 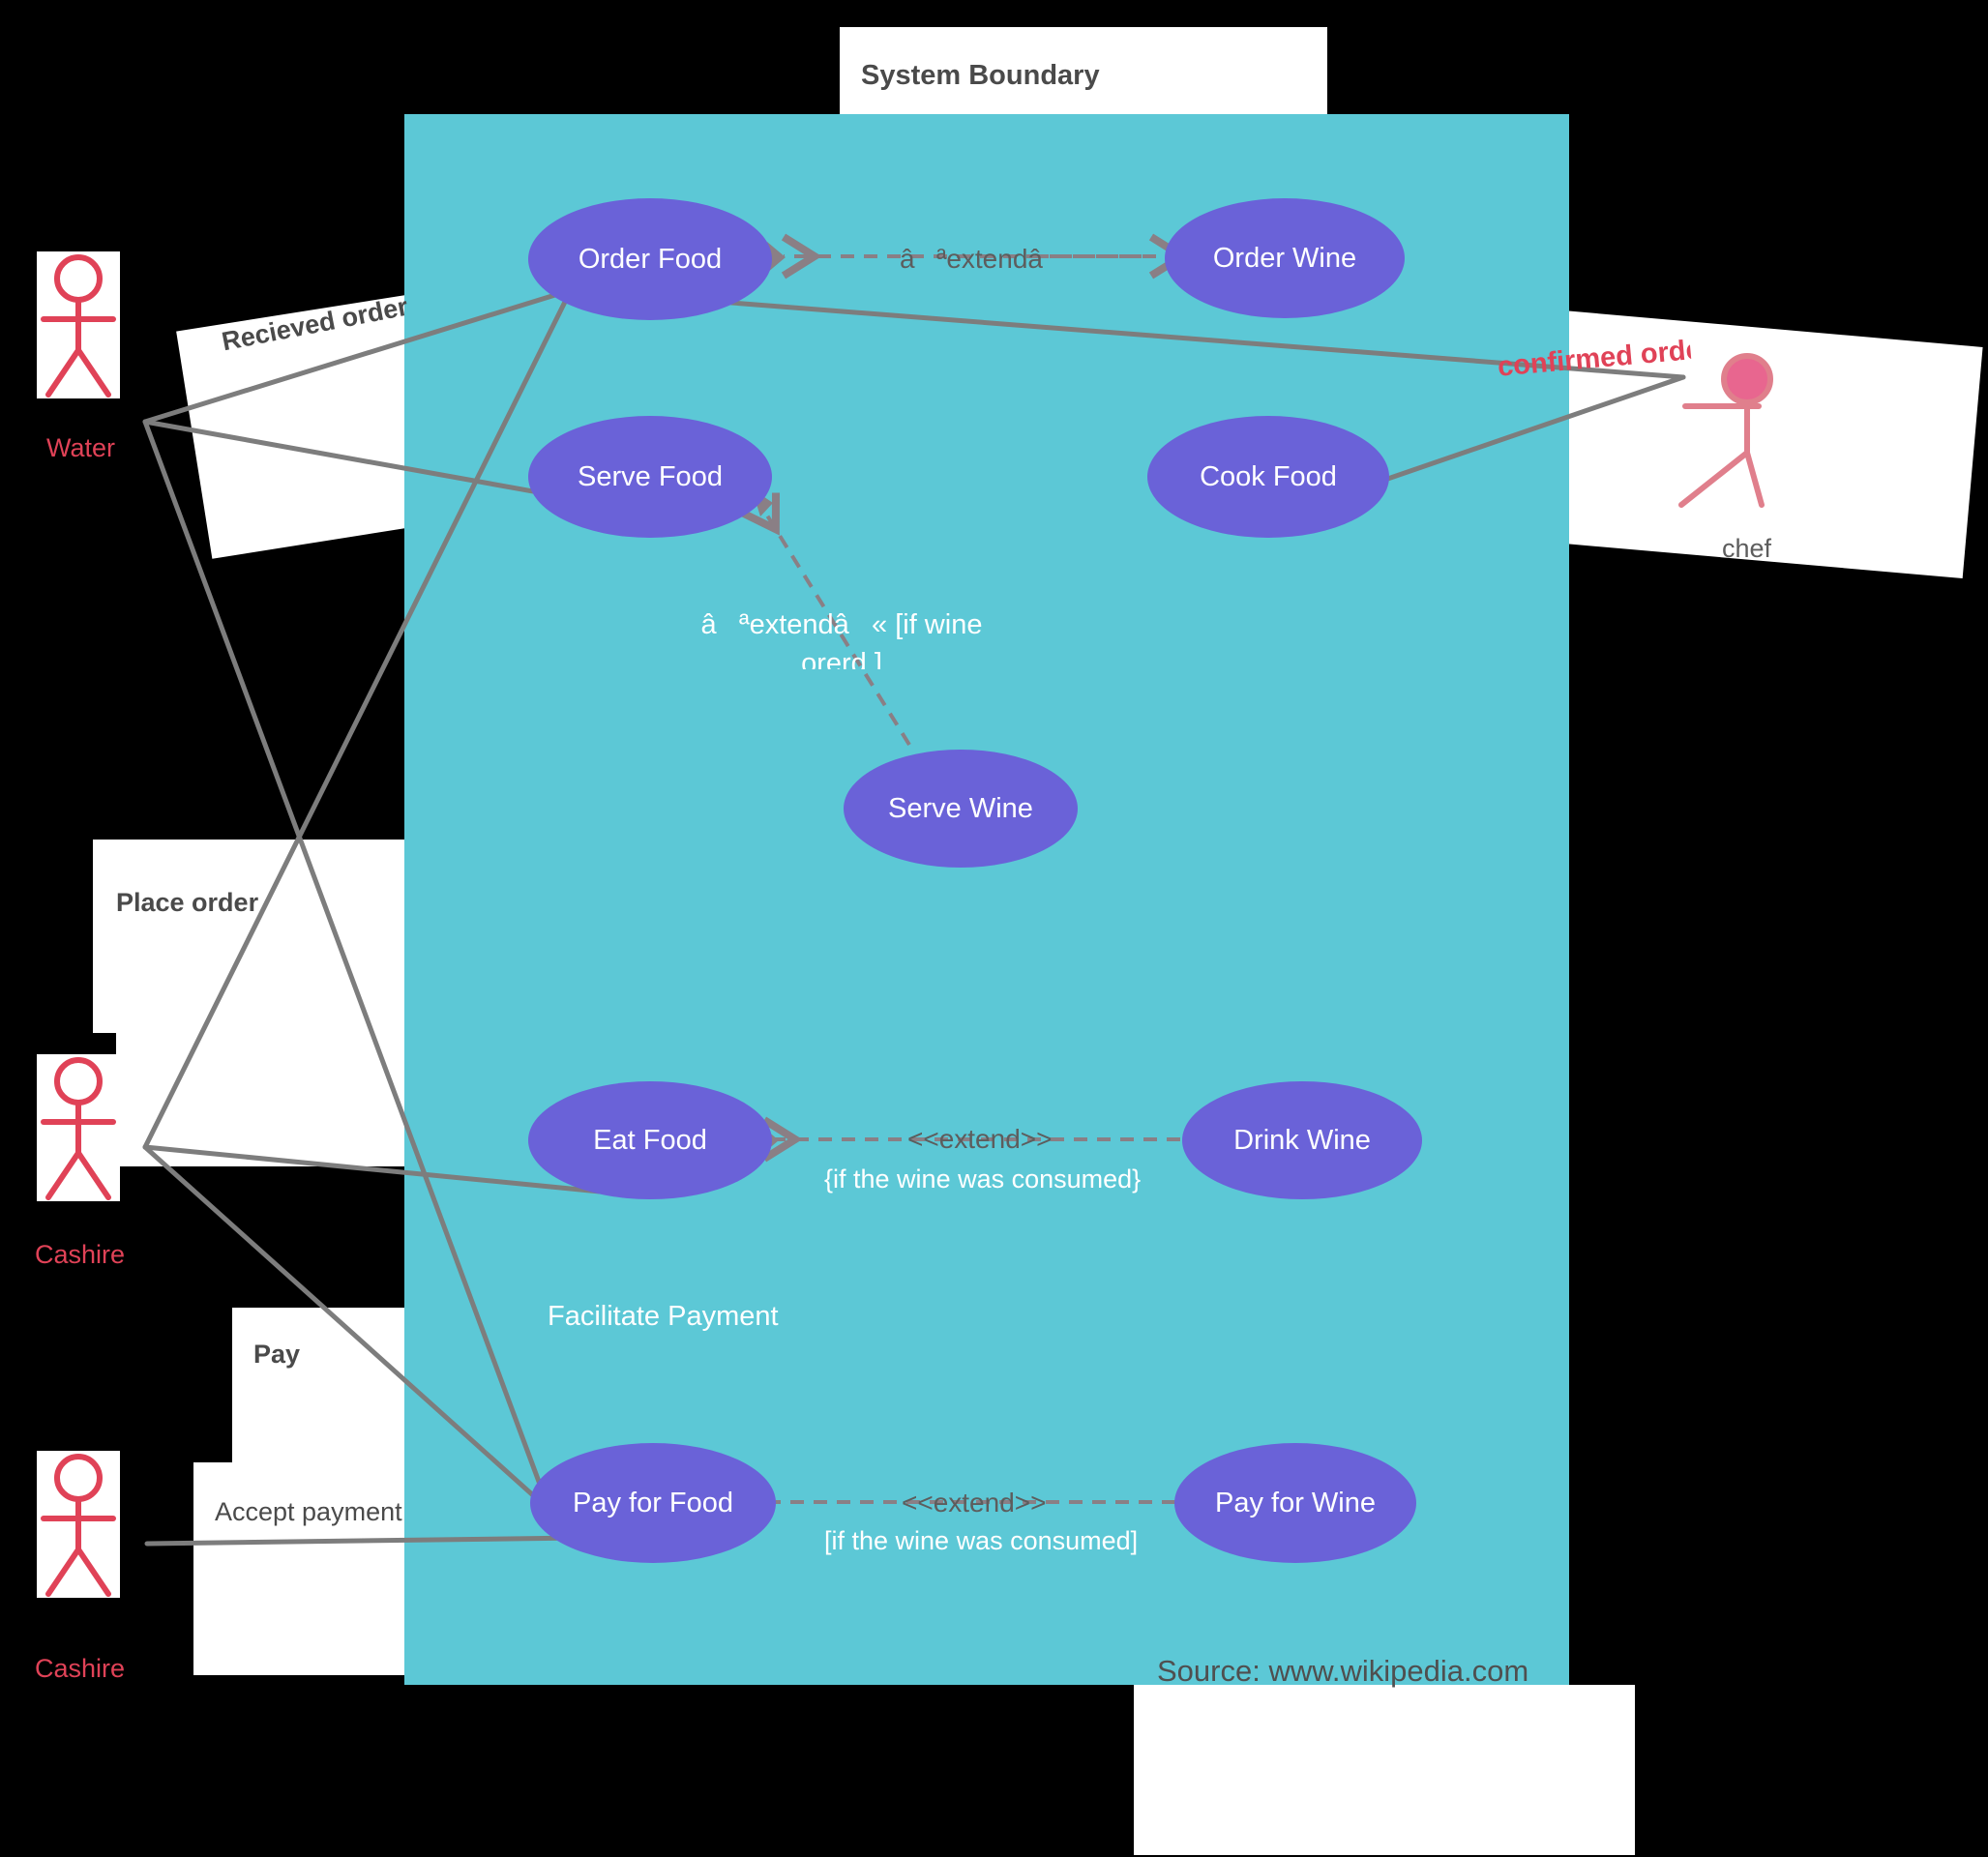 What do you see at coordinates (308, 1511) in the screenshot?
I see `association-label-accept-payment: Accept payment` at bounding box center [308, 1511].